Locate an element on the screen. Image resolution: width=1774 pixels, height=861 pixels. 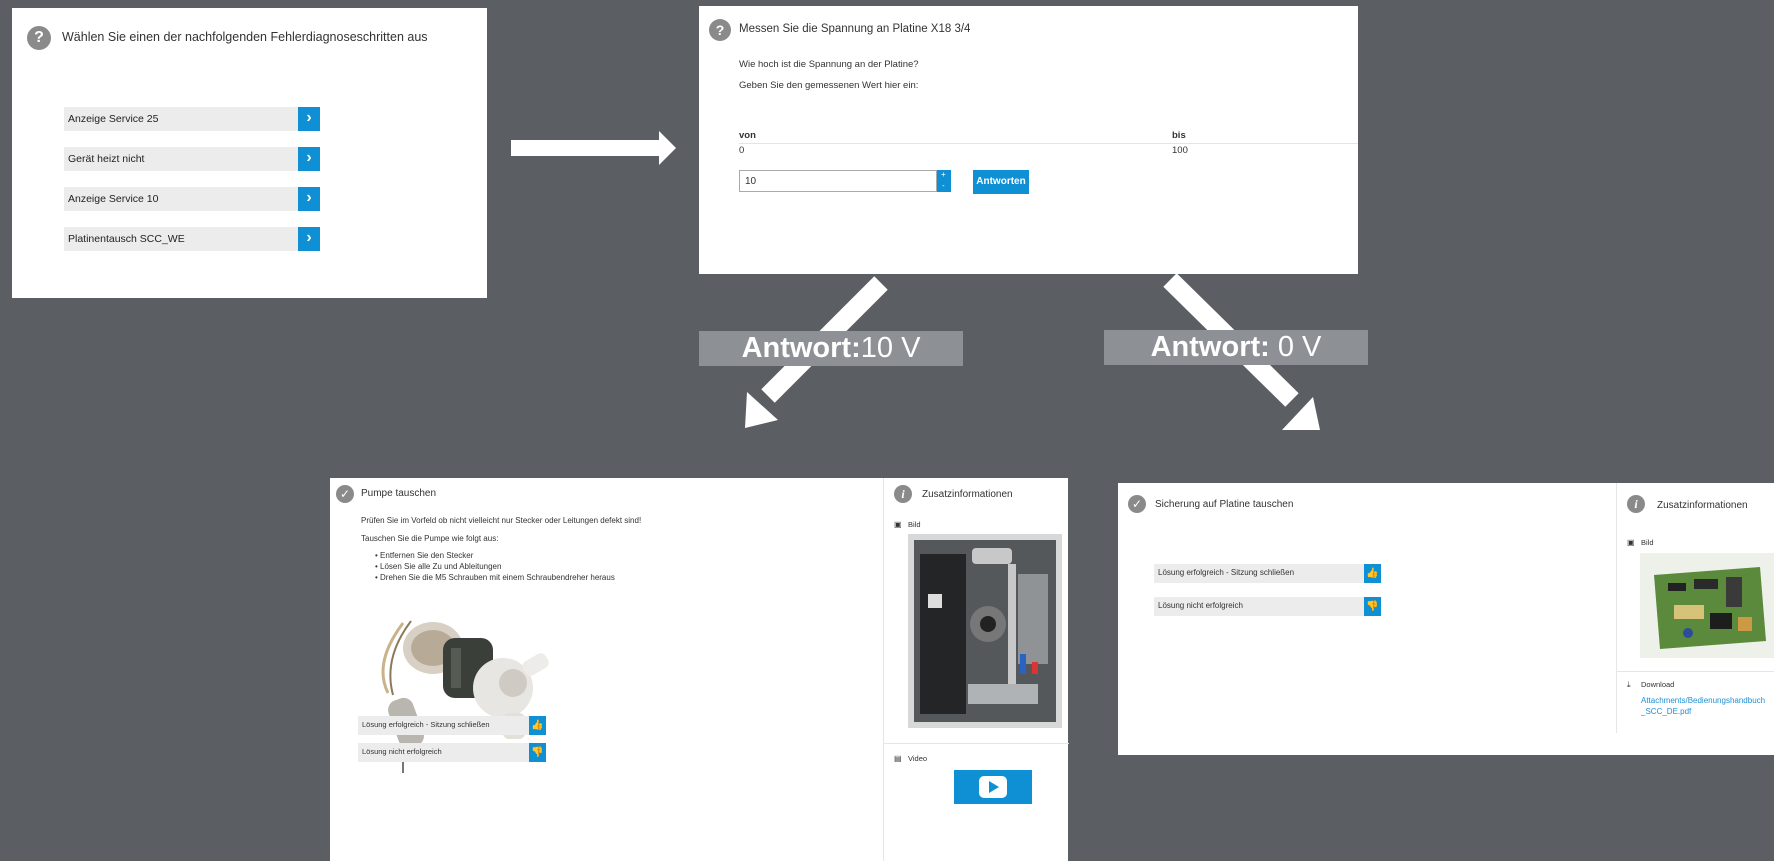
voltage-input-value: 10 is located at coordinates (751, 181).